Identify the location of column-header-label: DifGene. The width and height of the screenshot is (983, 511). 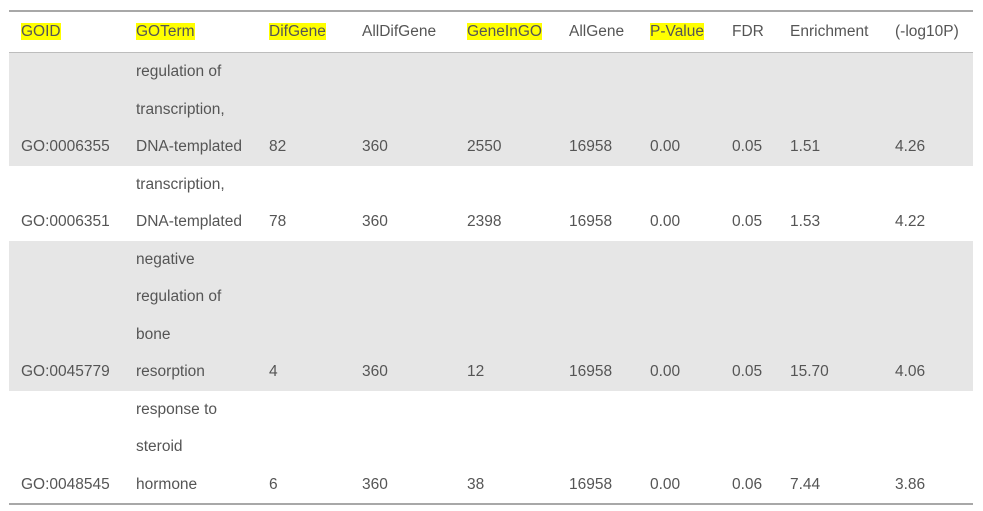
(297, 31).